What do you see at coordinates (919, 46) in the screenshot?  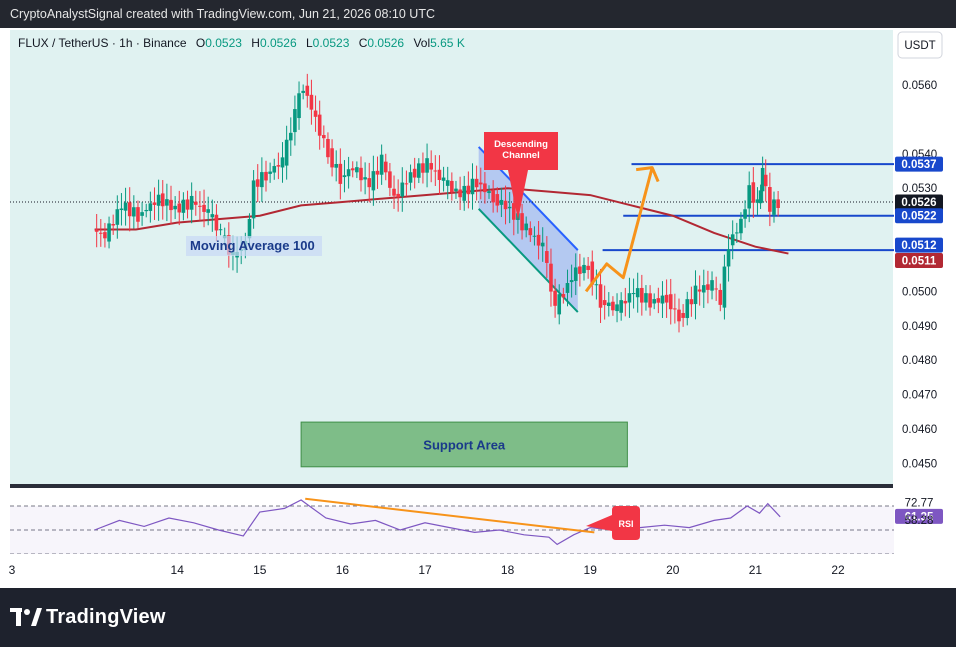 I see `currency-button-label: USDT` at bounding box center [919, 46].